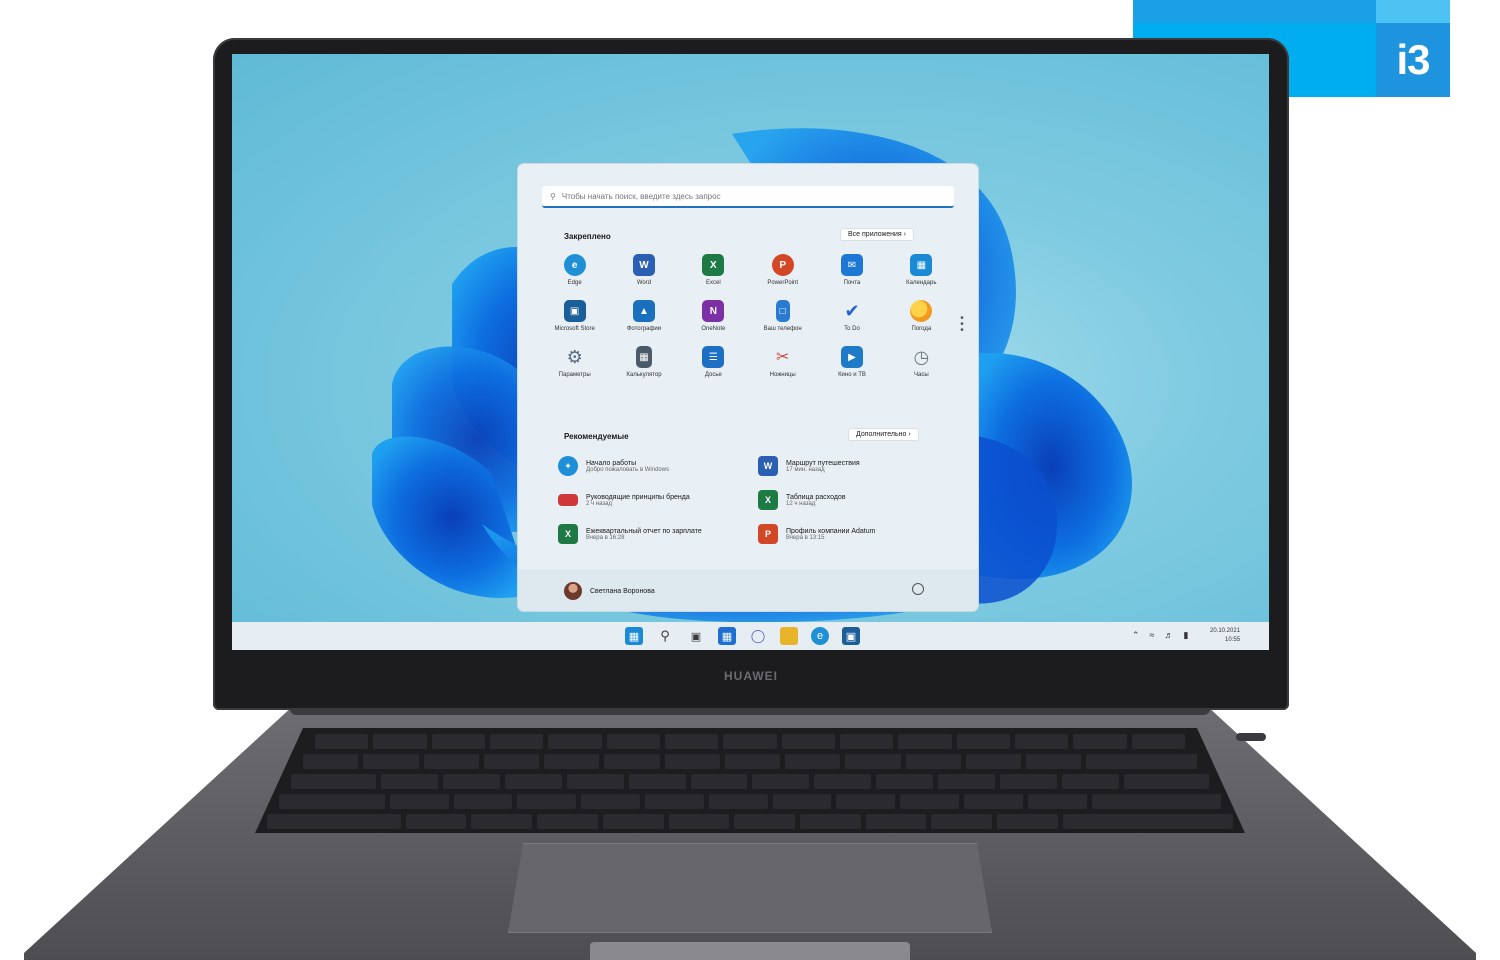 This screenshot has height=960, width=1500. I want to click on recommended-item: X Таблица расходов 12 ч назад, so click(848, 500).